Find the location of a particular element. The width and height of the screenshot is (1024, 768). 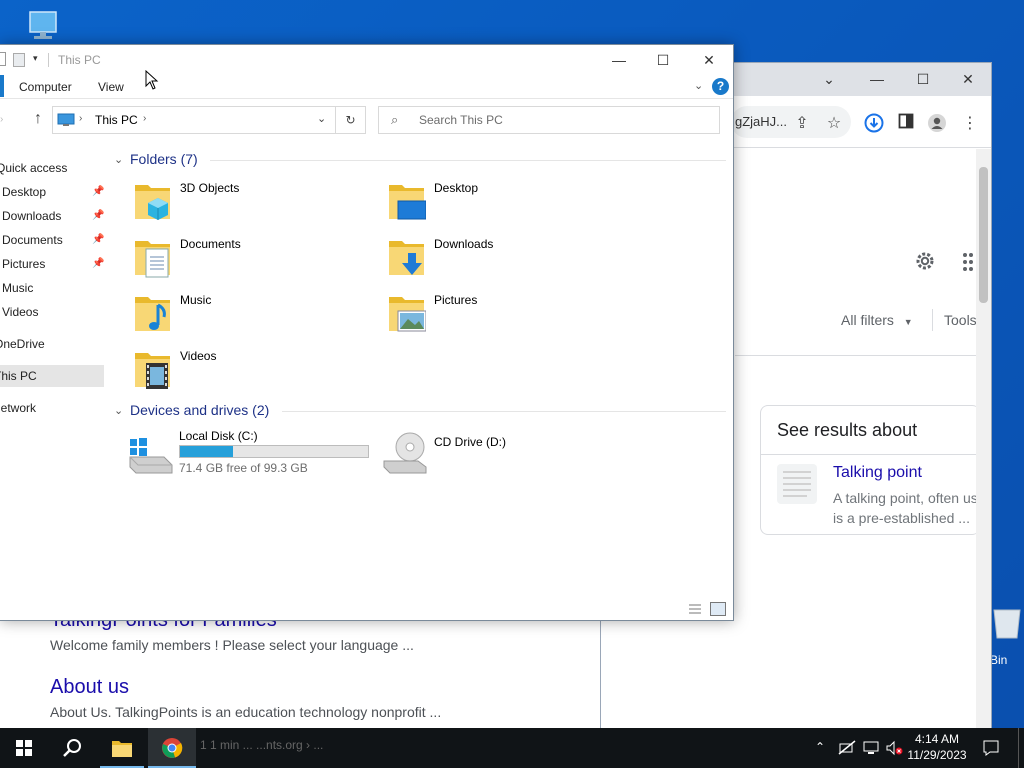

address-dropdown-icon: ⌄ is located at coordinates (321, 118).